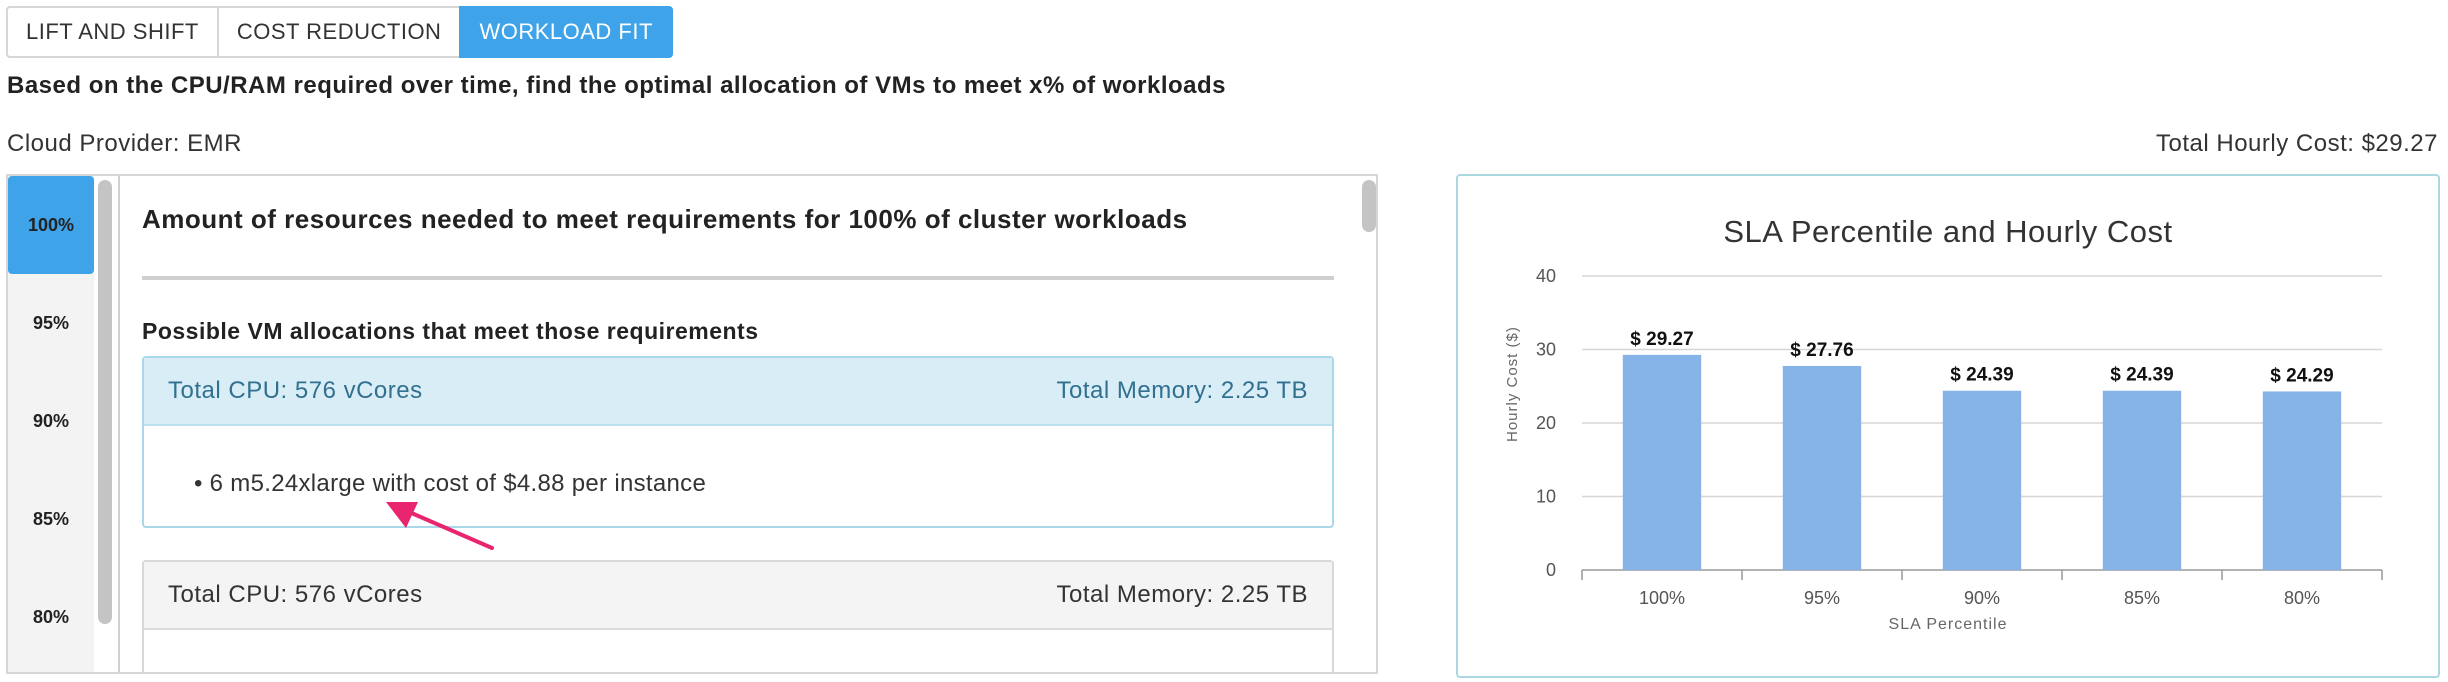  Describe the element at coordinates (1546, 350) in the screenshot. I see `y-tick-label: 30` at that location.